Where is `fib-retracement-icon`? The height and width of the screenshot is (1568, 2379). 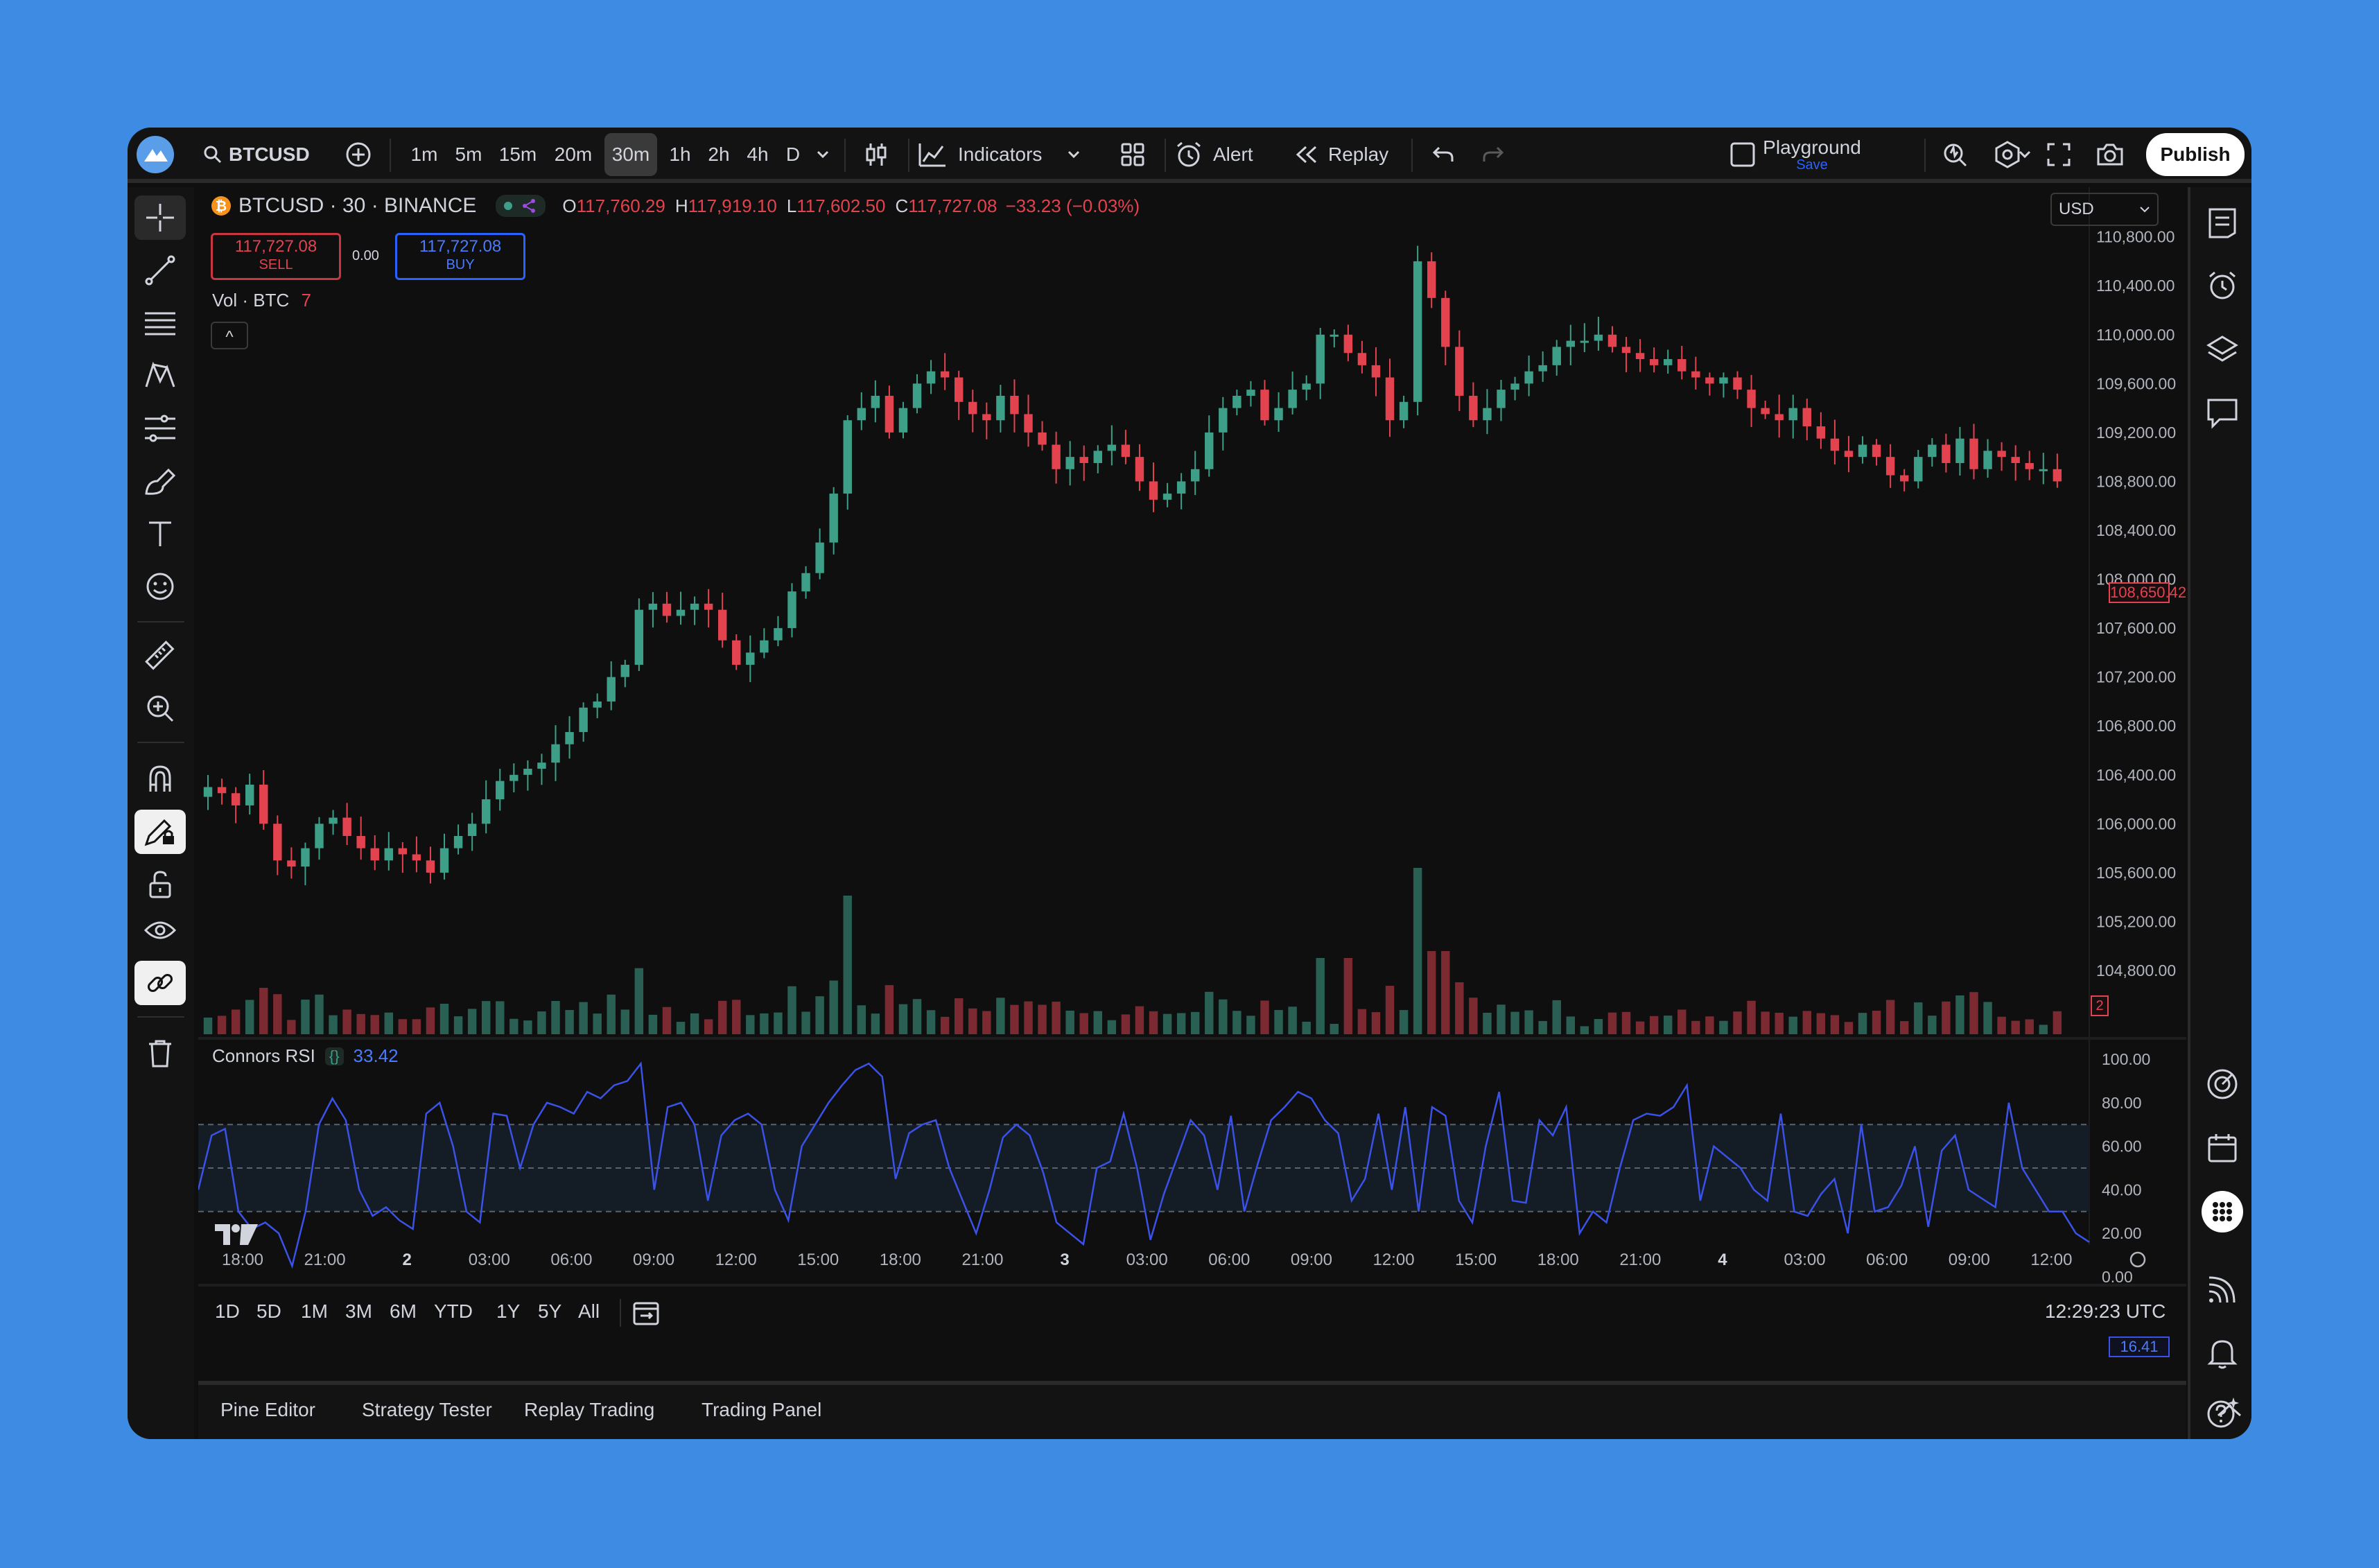 fib-retracement-icon is located at coordinates (160, 323).